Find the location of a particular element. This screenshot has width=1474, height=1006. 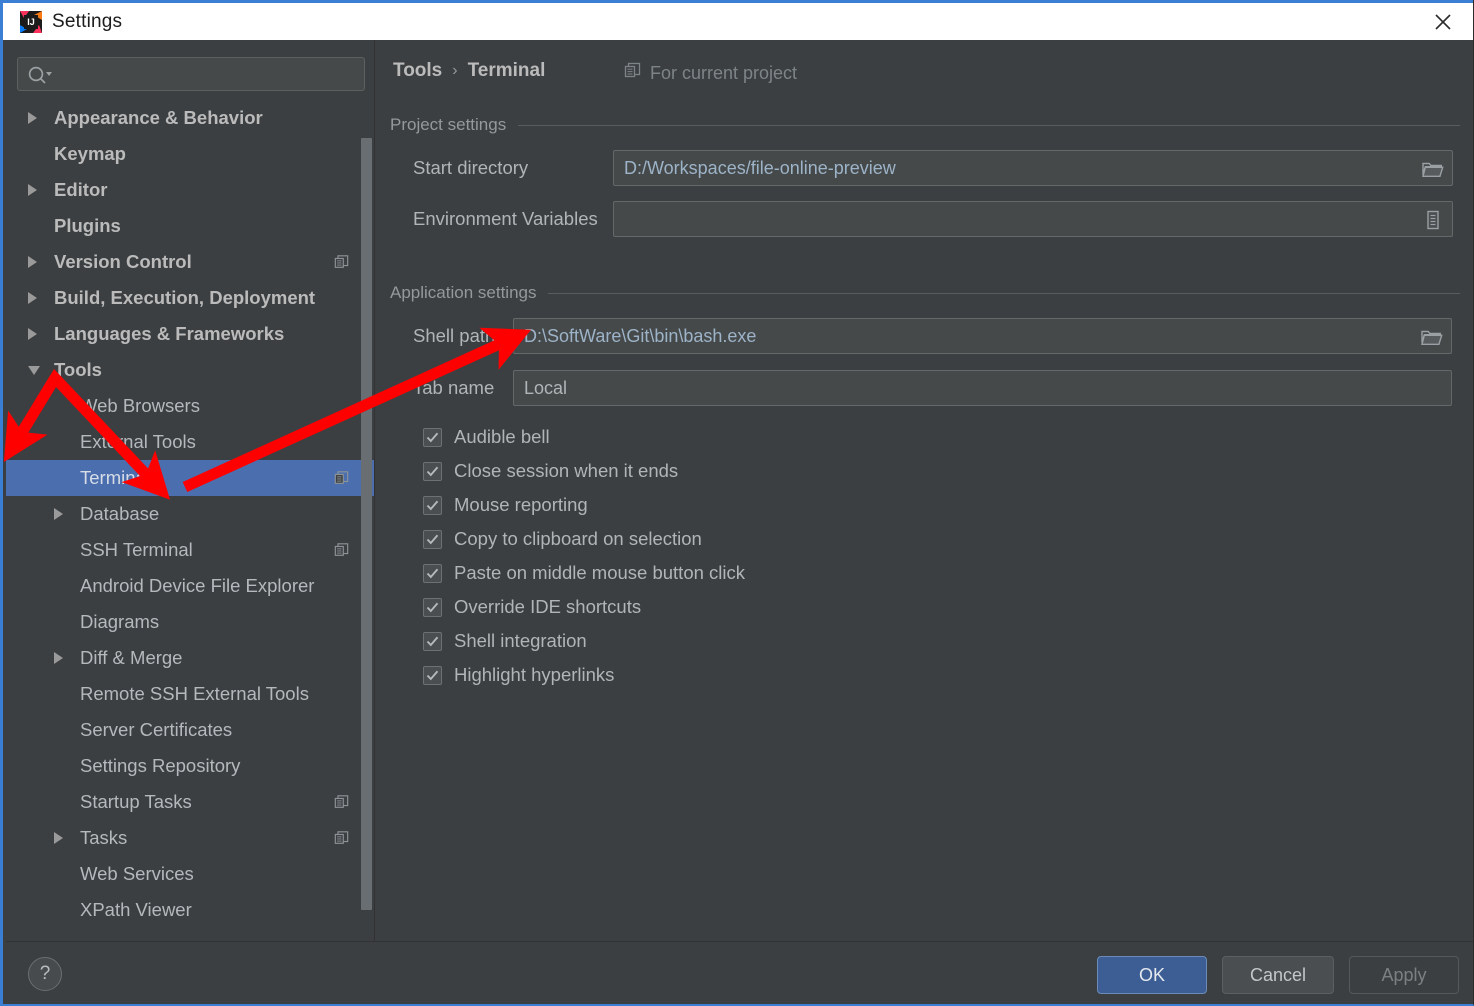

sidebar-item-settings-repository: Settings Repository is located at coordinates (190, 766).